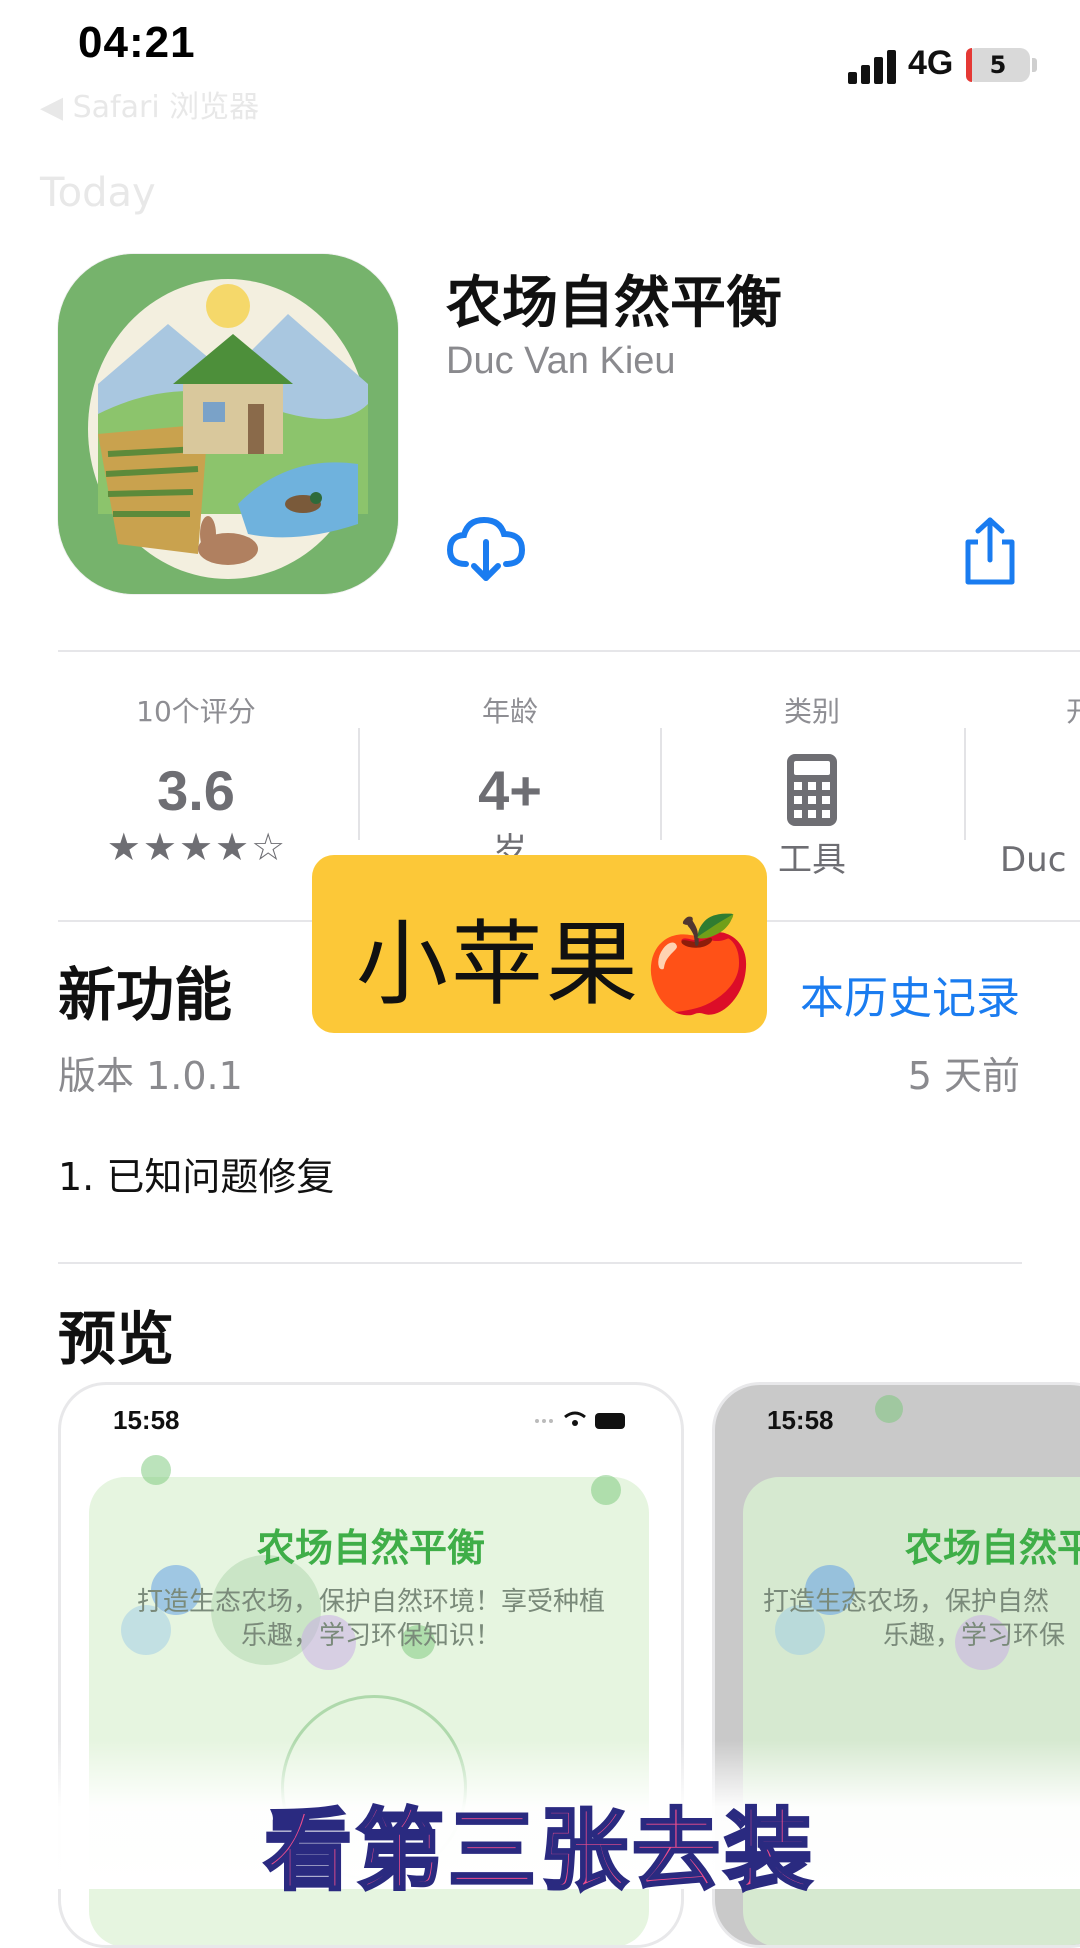 This screenshot has width=1080, height=1948. What do you see at coordinates (539, 1851) in the screenshot?
I see `video-caption: 看第三张去装` at bounding box center [539, 1851].